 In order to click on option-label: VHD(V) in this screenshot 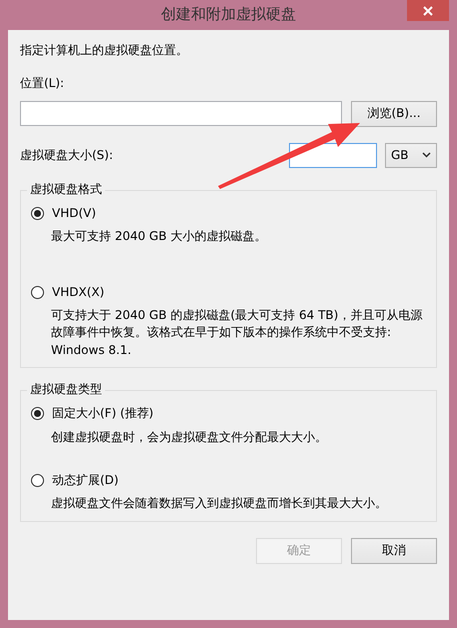, I will do `click(74, 213)`.